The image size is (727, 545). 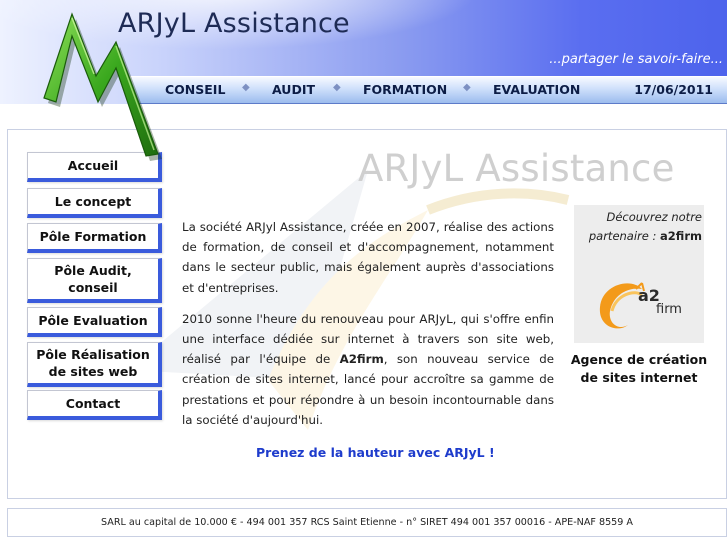 What do you see at coordinates (516, 168) in the screenshot?
I see `watermark-title: ARJyL Assistance` at bounding box center [516, 168].